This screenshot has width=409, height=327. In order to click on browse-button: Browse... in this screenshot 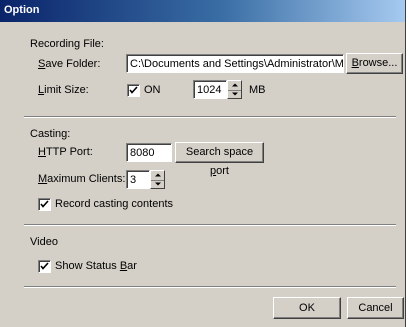, I will do `click(374, 63)`.